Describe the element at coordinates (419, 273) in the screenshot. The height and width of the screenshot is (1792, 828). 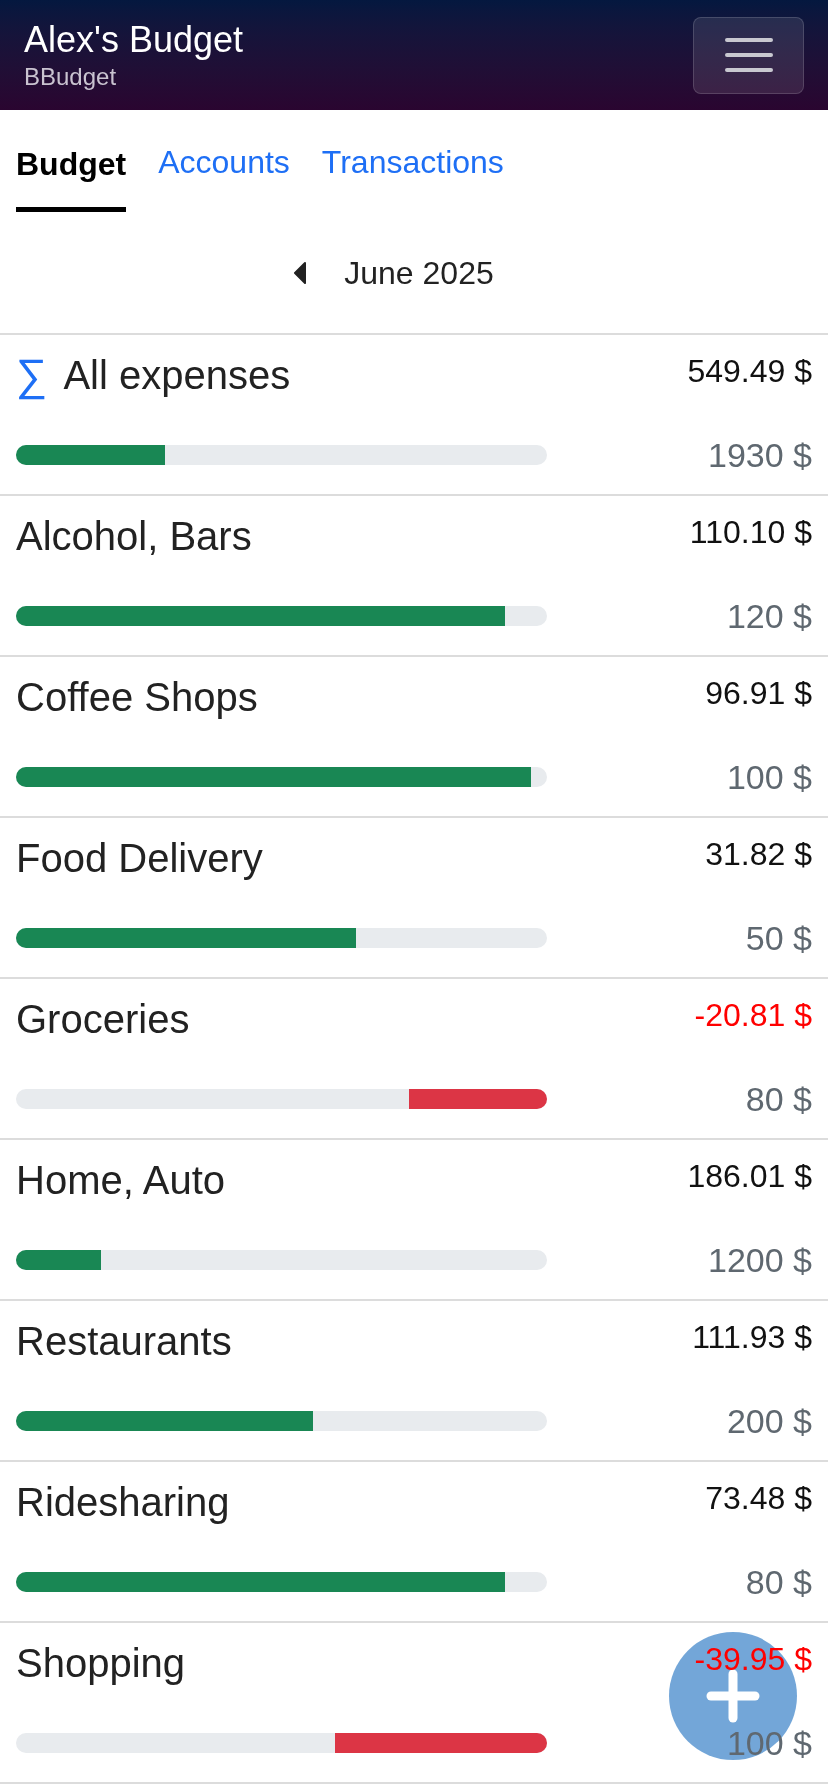
I see `month-label: June 2025` at that location.